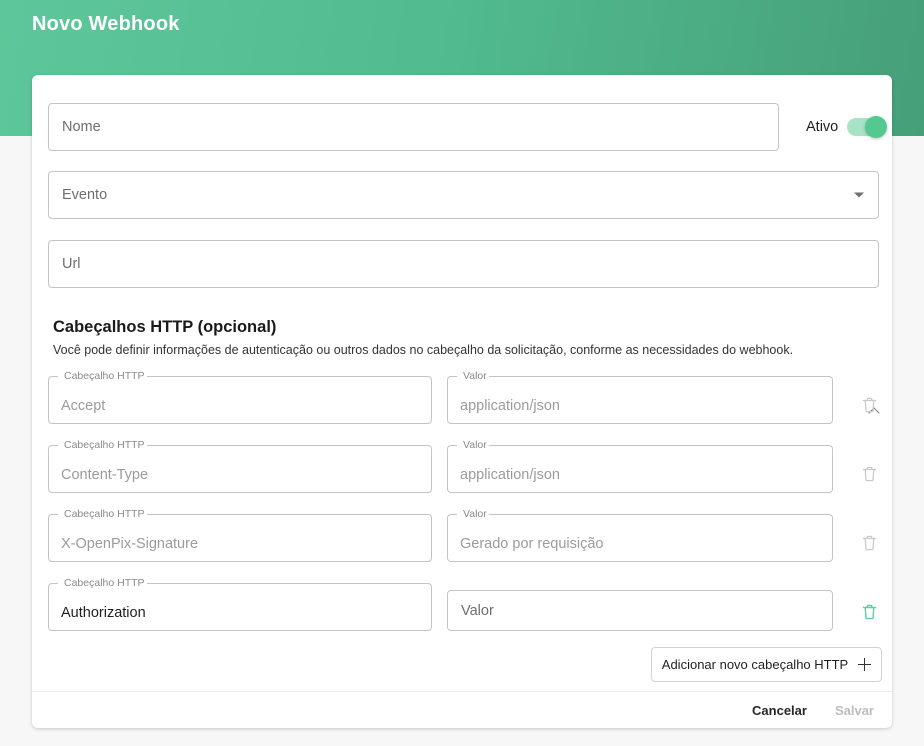 Image resolution: width=924 pixels, height=746 pixels. I want to click on ativo-switch, so click(867, 127).